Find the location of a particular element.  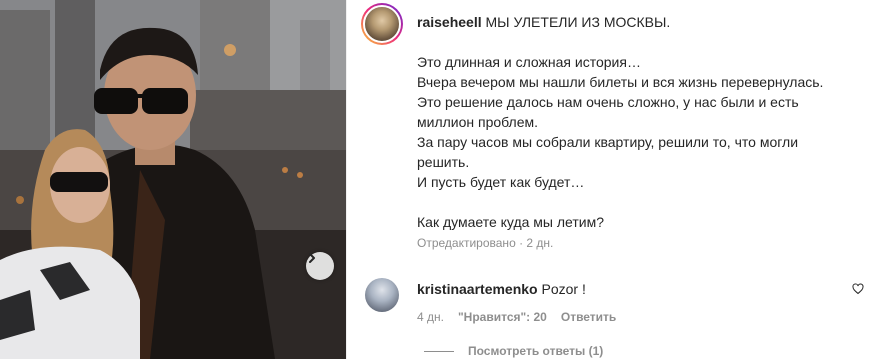

comment-body: kristinaartemenko Pozor ! is located at coordinates (501, 289).